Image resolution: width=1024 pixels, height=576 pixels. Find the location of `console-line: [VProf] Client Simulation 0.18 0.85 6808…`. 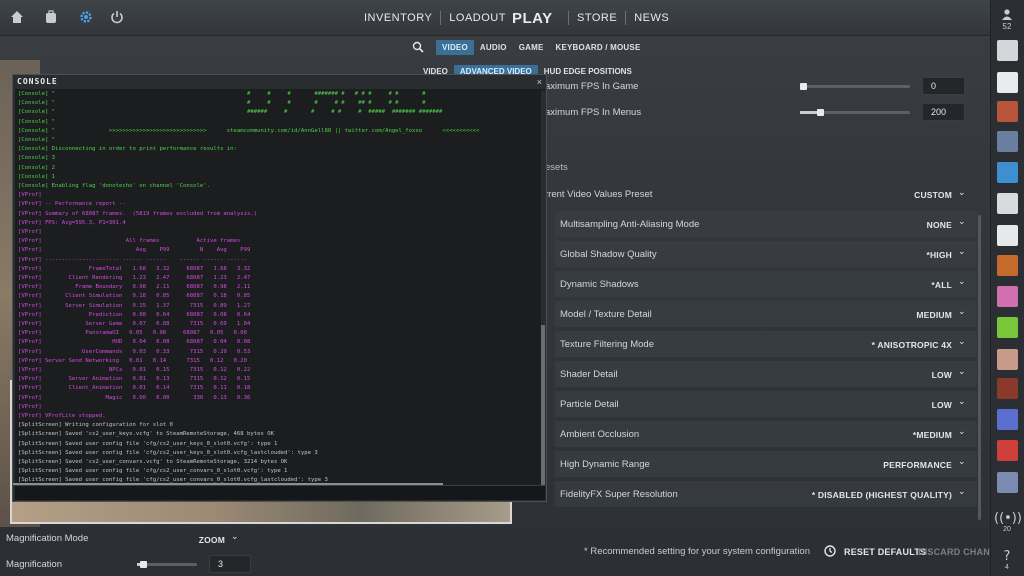

console-line: [VProf] Client Simulation 0.18 0.85 6808… is located at coordinates (134, 296).